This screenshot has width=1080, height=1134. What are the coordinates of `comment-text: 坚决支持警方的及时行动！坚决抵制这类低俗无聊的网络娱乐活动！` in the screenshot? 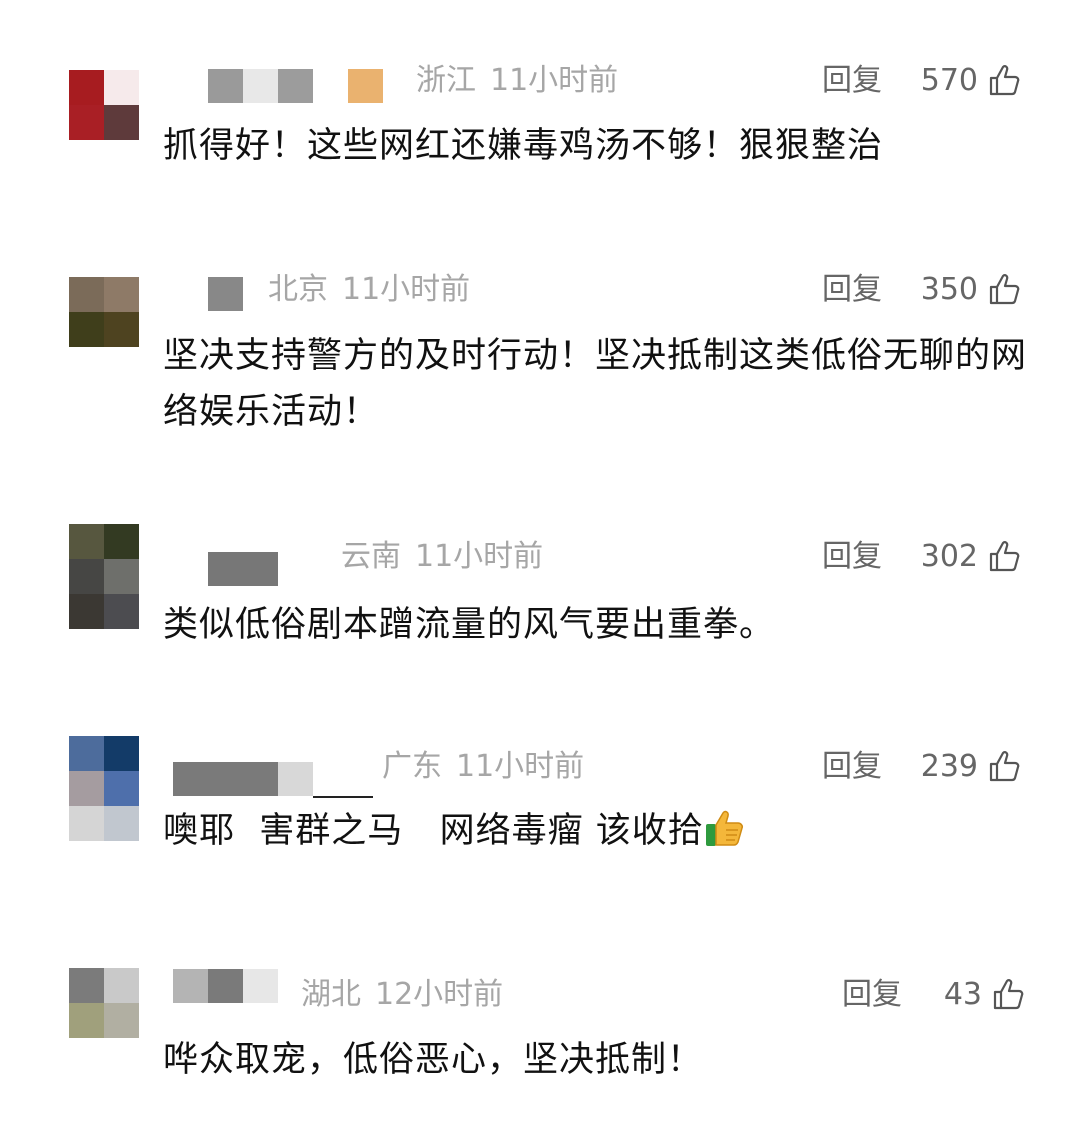 It's located at (595, 384).